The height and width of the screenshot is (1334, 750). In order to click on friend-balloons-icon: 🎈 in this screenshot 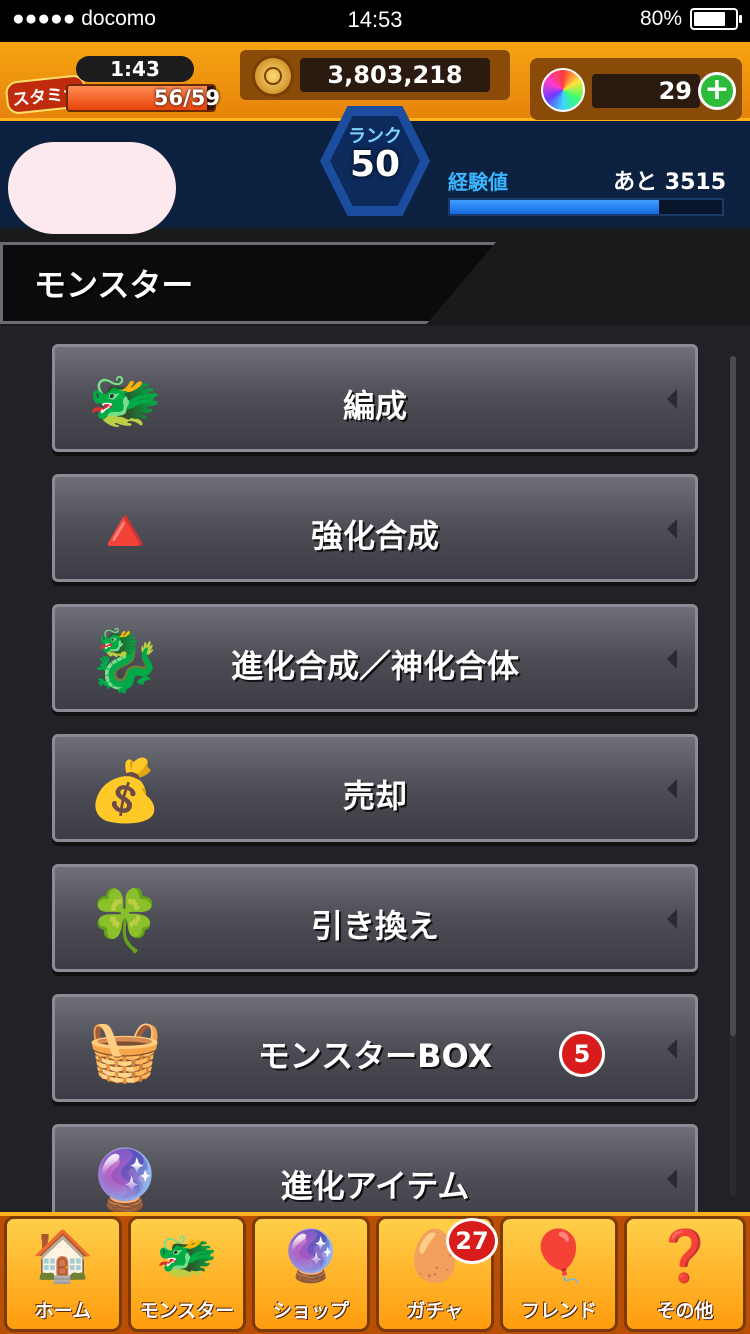, I will do `click(559, 1256)`.